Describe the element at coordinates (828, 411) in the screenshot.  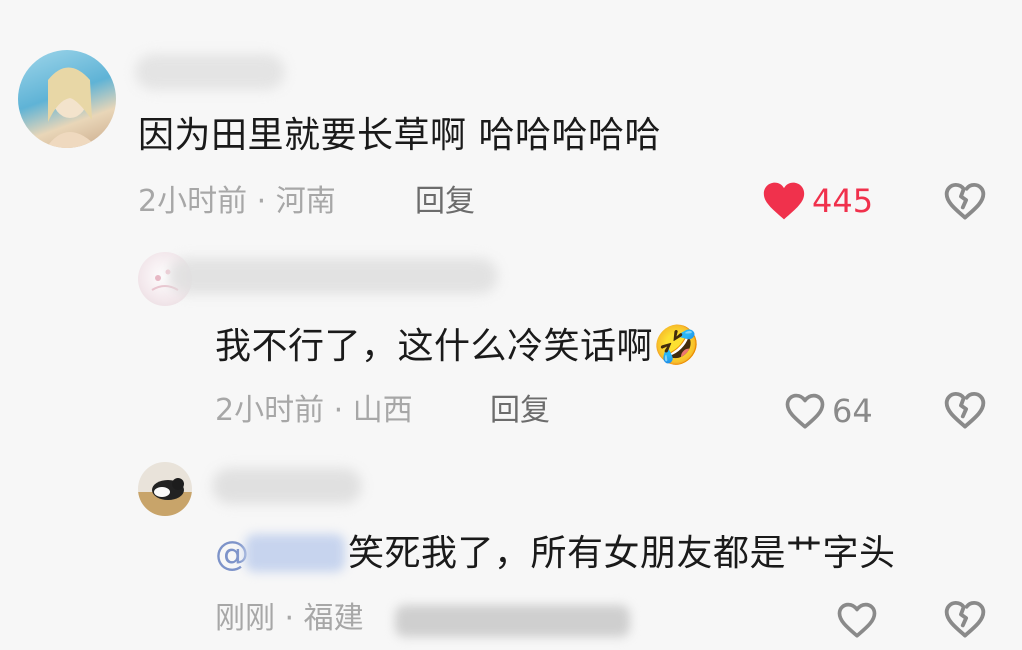
I see `like-button: 64` at that location.